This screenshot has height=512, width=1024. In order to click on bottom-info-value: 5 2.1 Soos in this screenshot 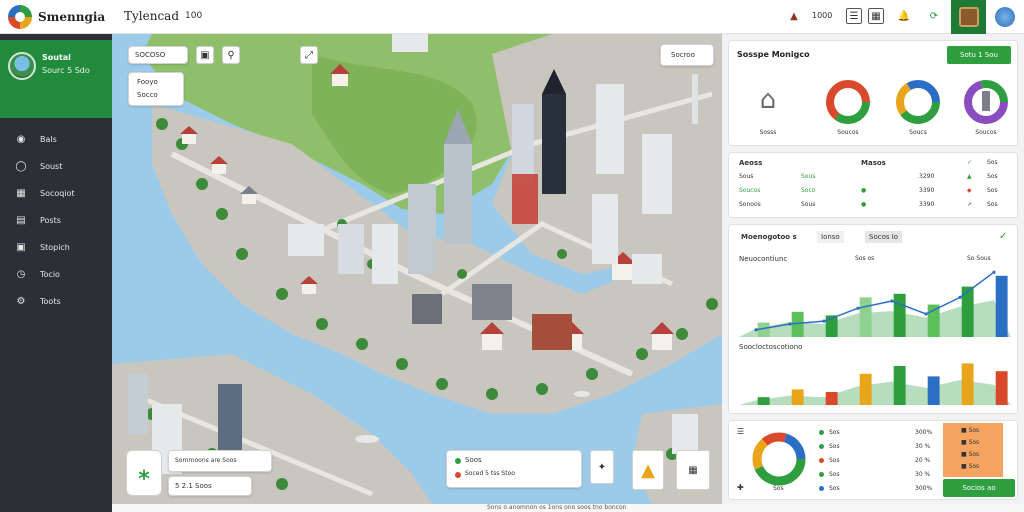, I will do `click(210, 486)`.